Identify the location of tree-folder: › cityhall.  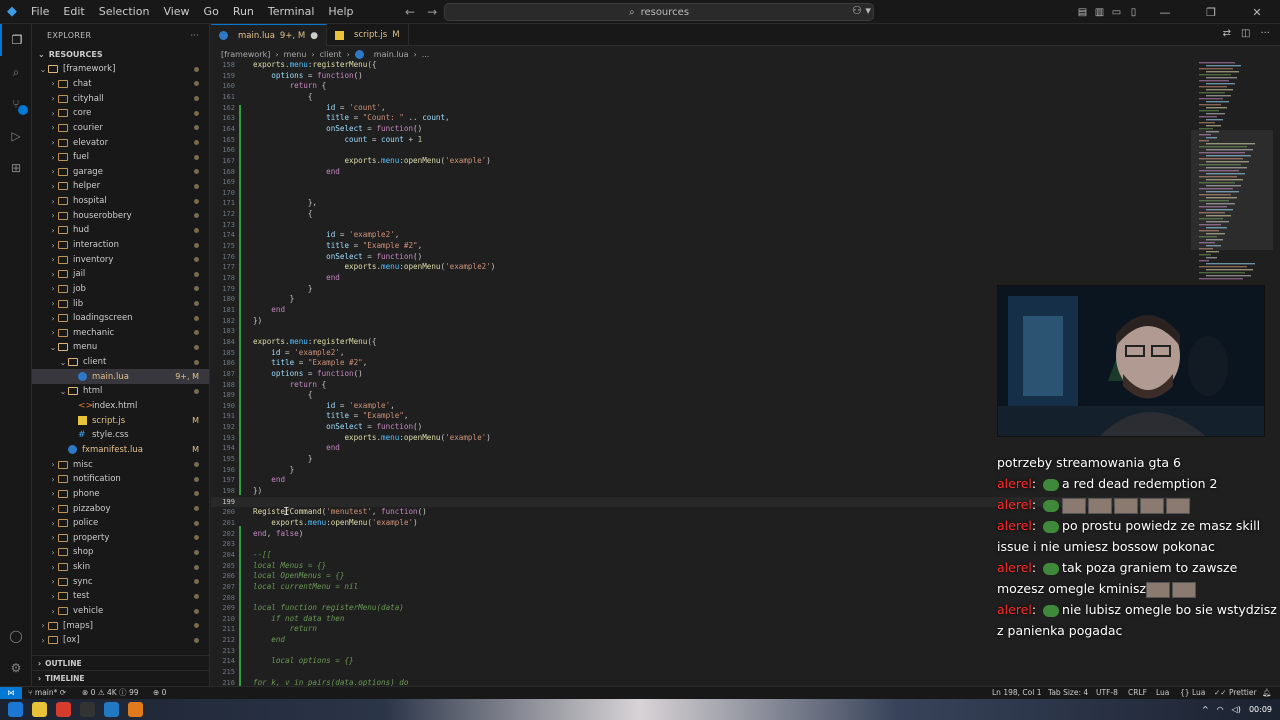
(120, 98).